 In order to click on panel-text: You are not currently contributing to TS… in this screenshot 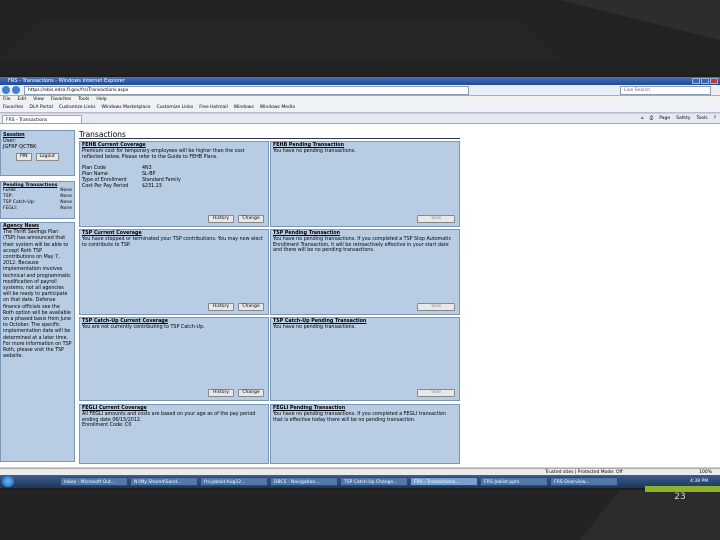, I will do `click(143, 327)`.